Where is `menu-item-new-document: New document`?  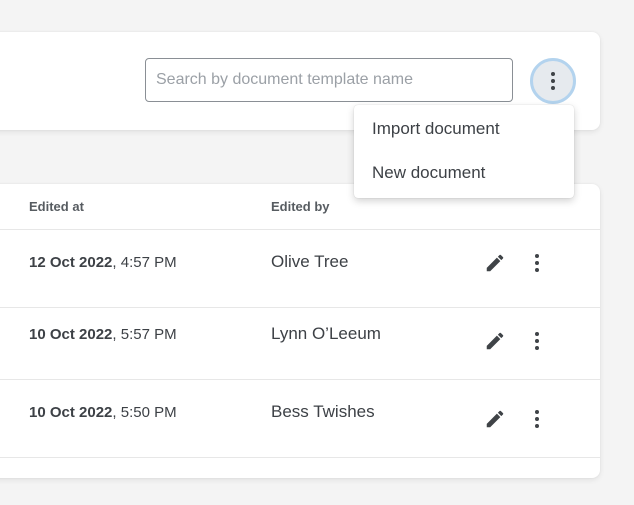 menu-item-new-document: New document is located at coordinates (464, 173).